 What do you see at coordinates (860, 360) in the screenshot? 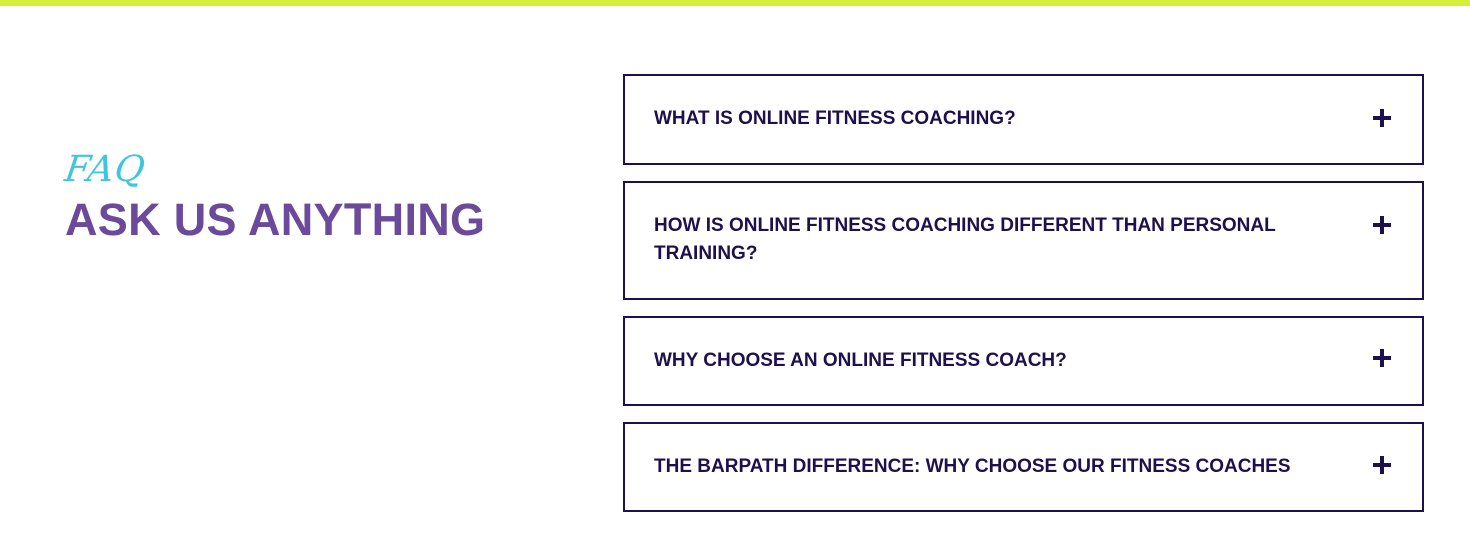
I see `faq-question: WHY CHOOSE AN ONLINE FITNESS COACH?` at bounding box center [860, 360].